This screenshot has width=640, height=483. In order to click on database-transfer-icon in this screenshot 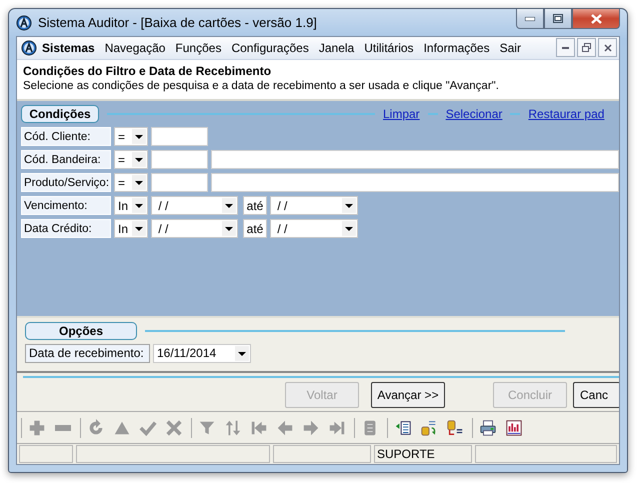, I will do `click(429, 427)`.